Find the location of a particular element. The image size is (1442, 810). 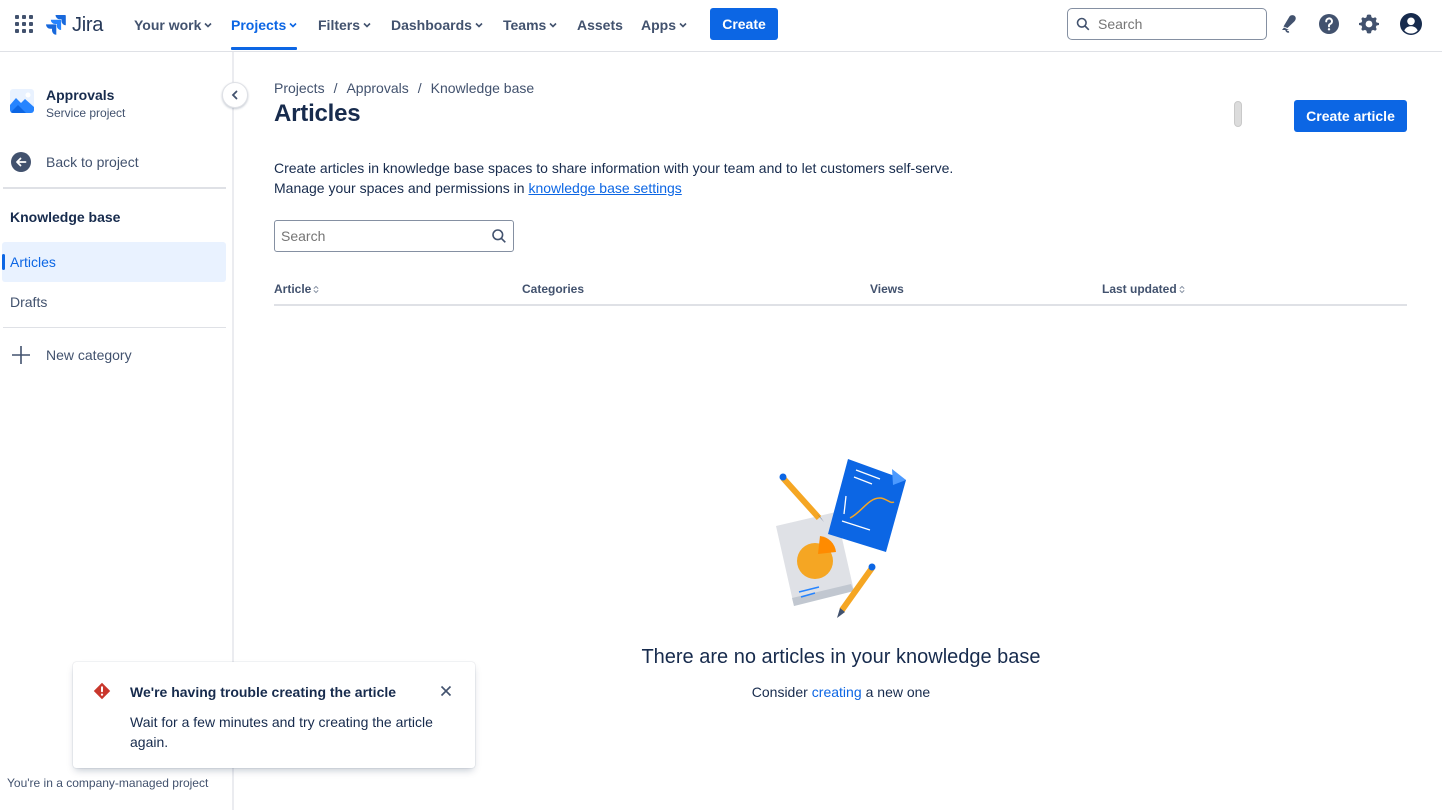

back-to-project-link: Back to project is located at coordinates (118, 162).